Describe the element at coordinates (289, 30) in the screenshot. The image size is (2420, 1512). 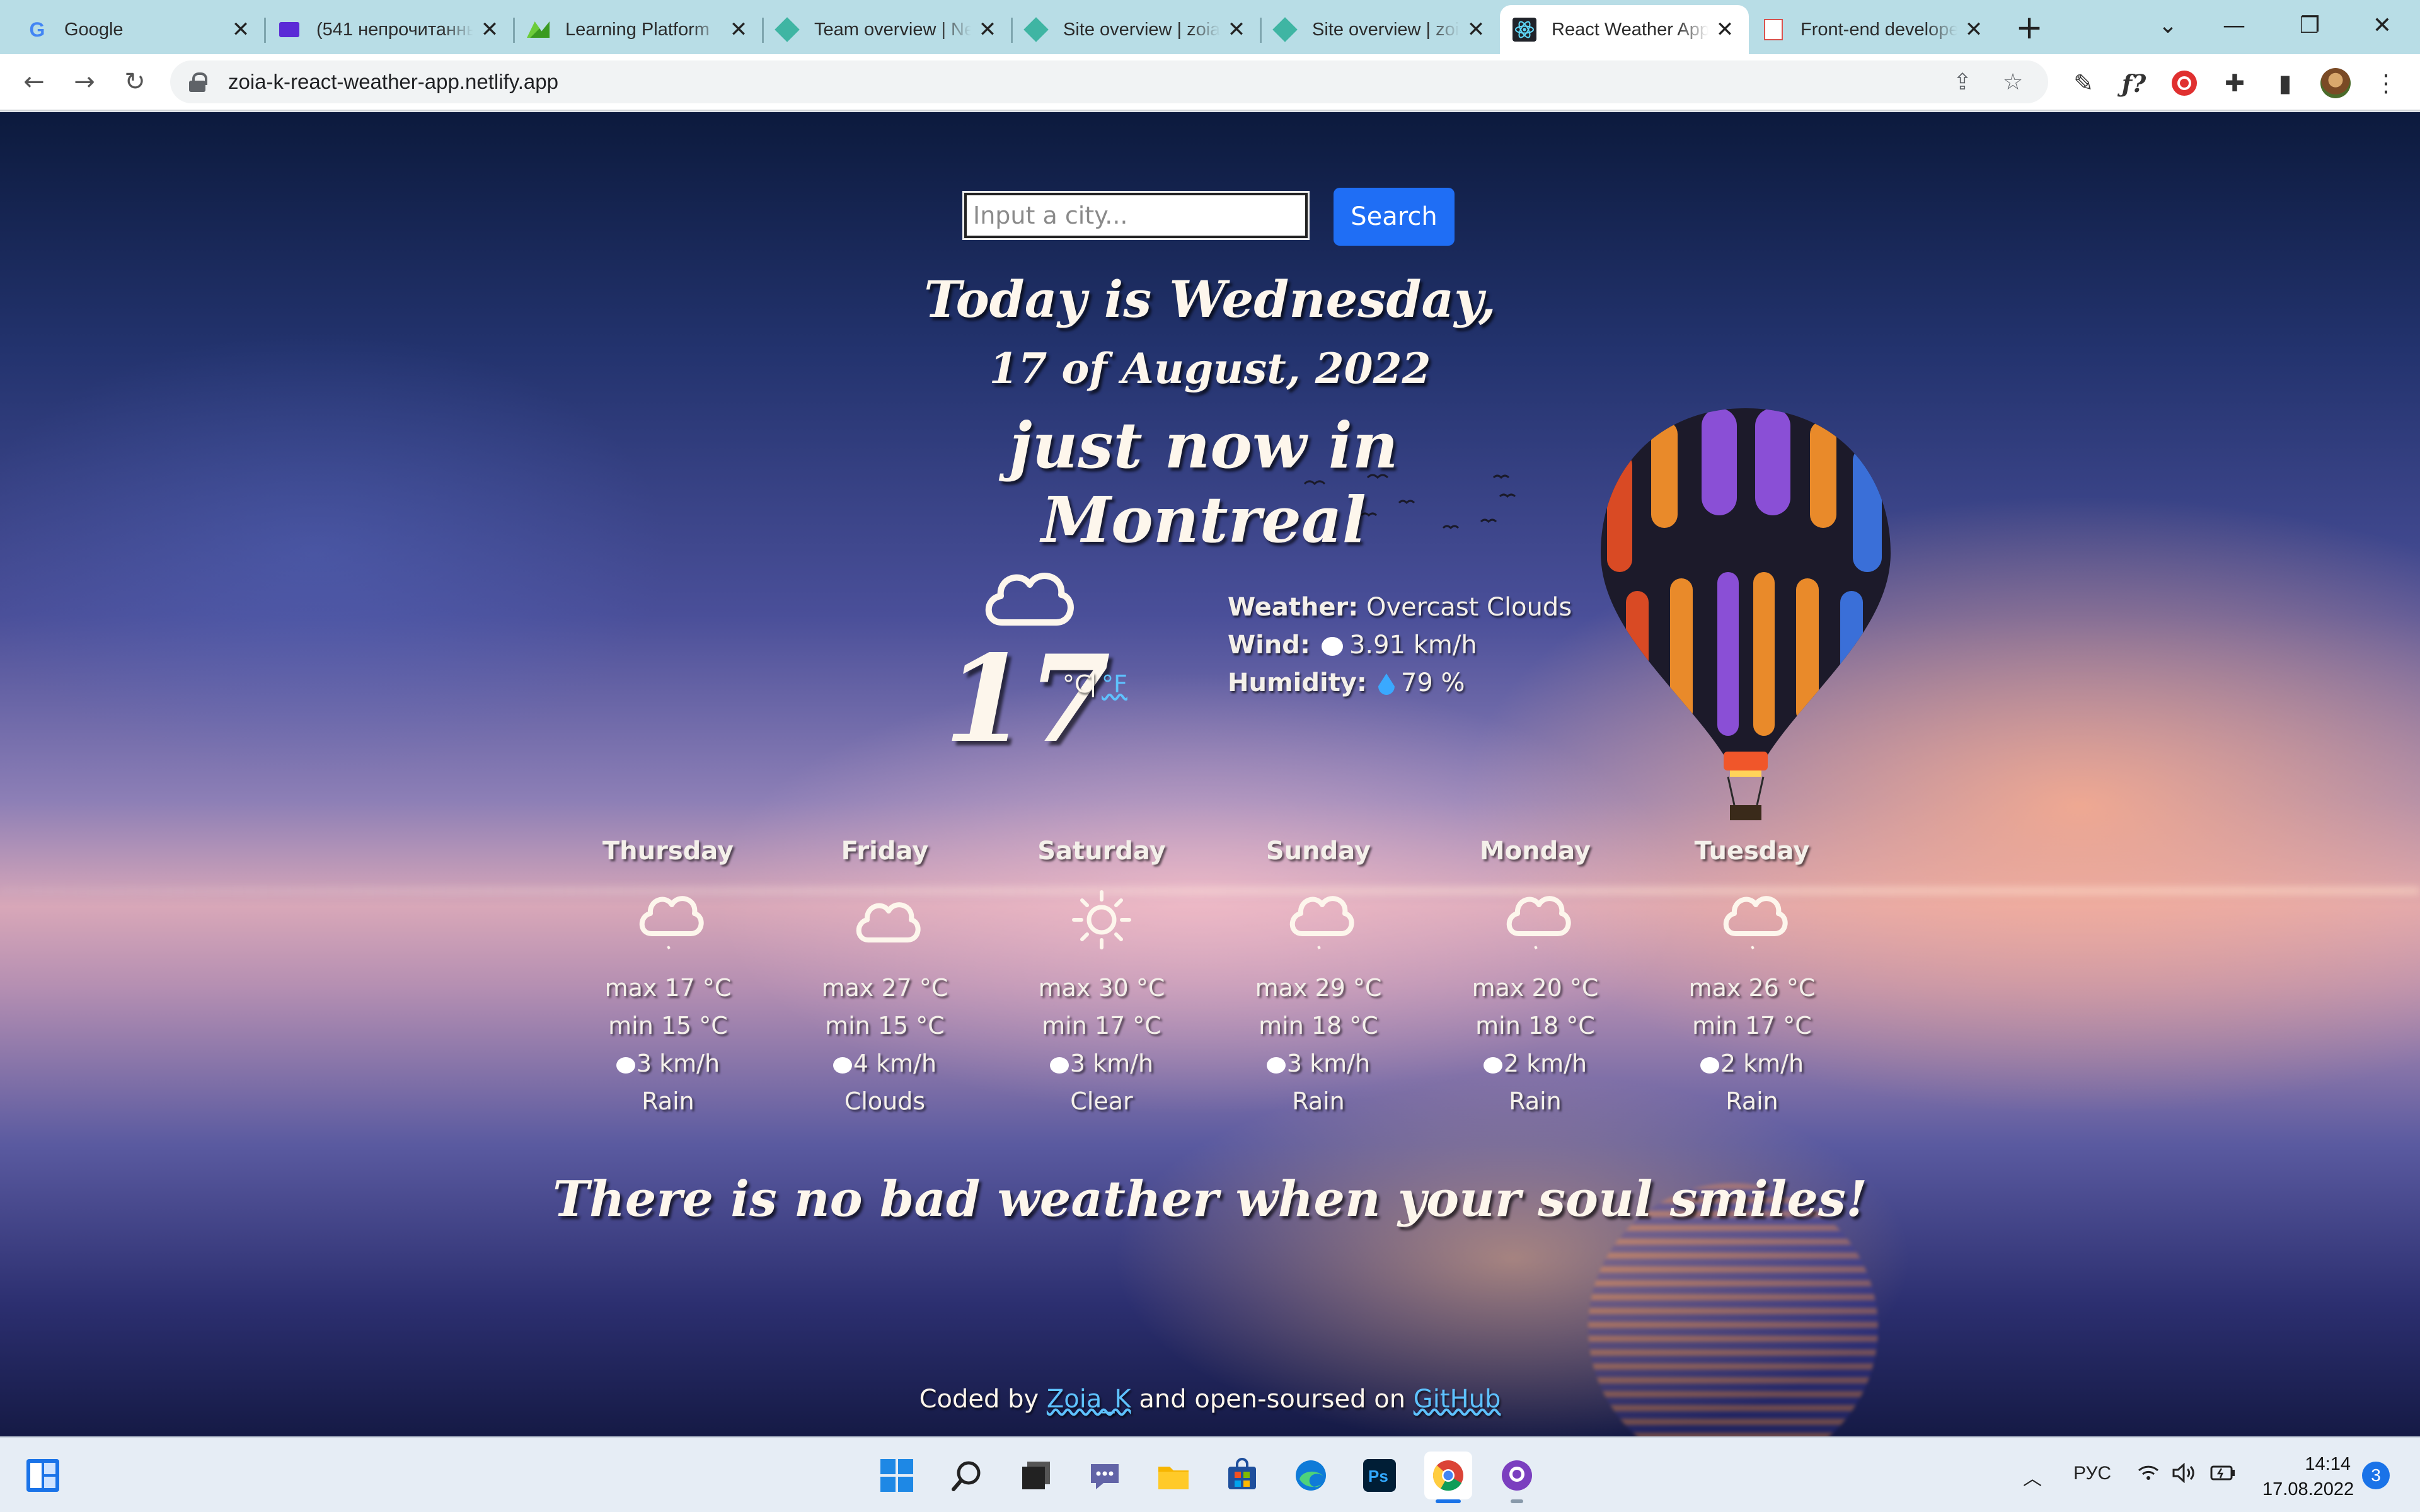
I see `mail-icon` at that location.